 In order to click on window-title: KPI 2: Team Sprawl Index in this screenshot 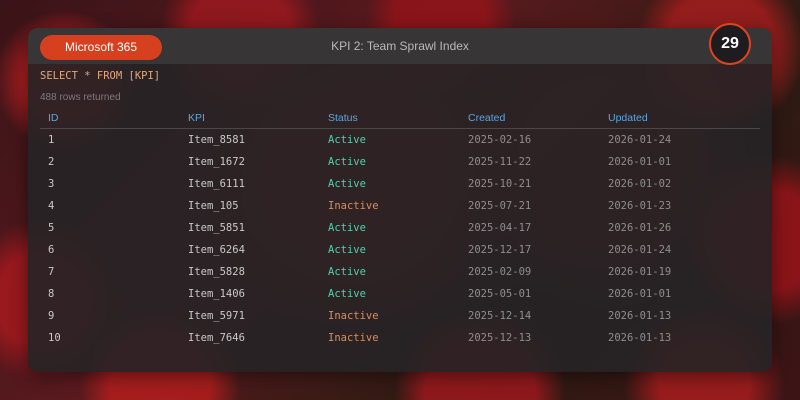, I will do `click(400, 46)`.